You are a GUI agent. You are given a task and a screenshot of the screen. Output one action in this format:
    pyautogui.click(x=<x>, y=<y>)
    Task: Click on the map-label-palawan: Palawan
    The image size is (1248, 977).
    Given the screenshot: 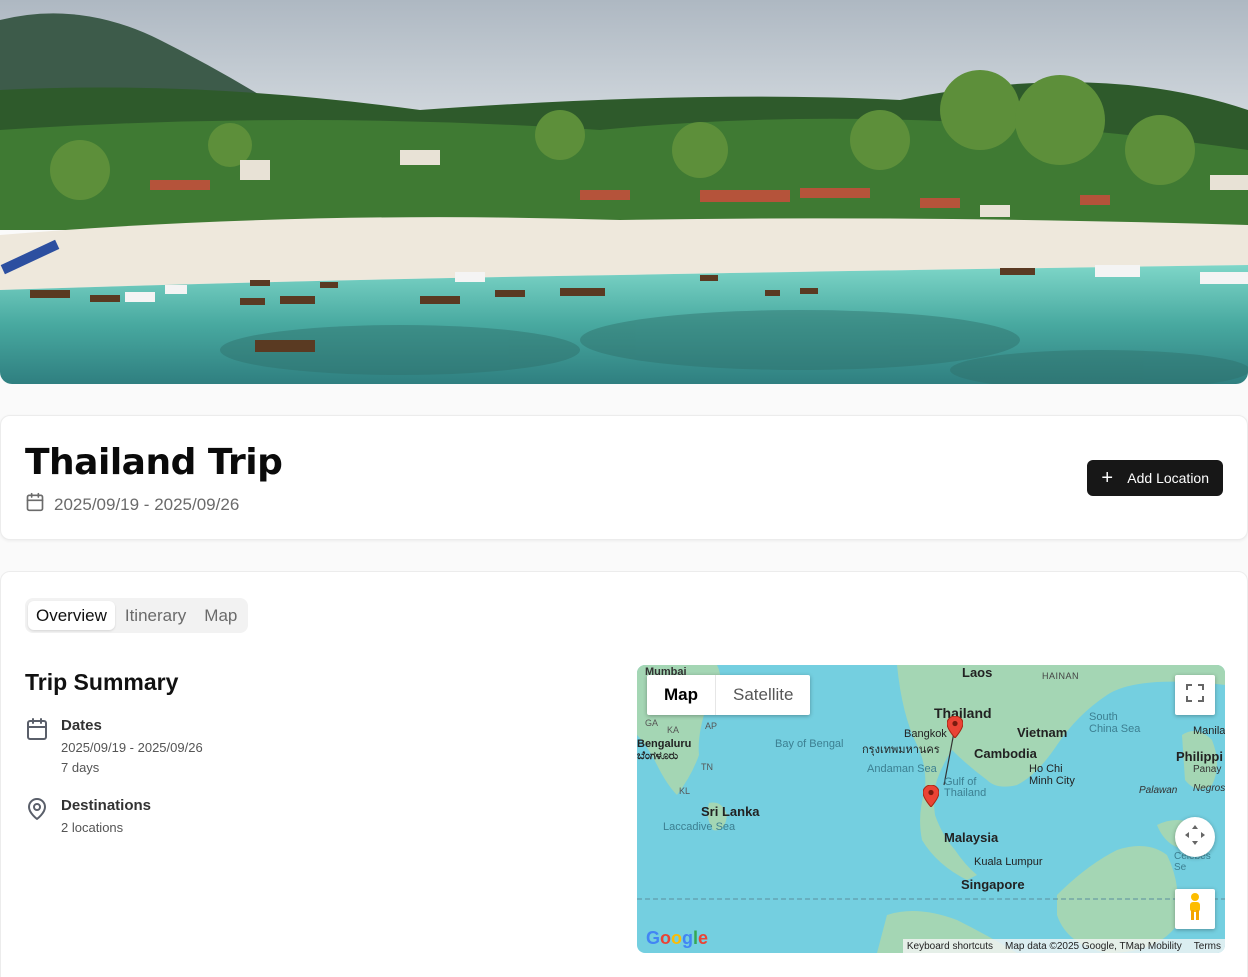 What is the action you would take?
    pyautogui.click(x=1158, y=790)
    